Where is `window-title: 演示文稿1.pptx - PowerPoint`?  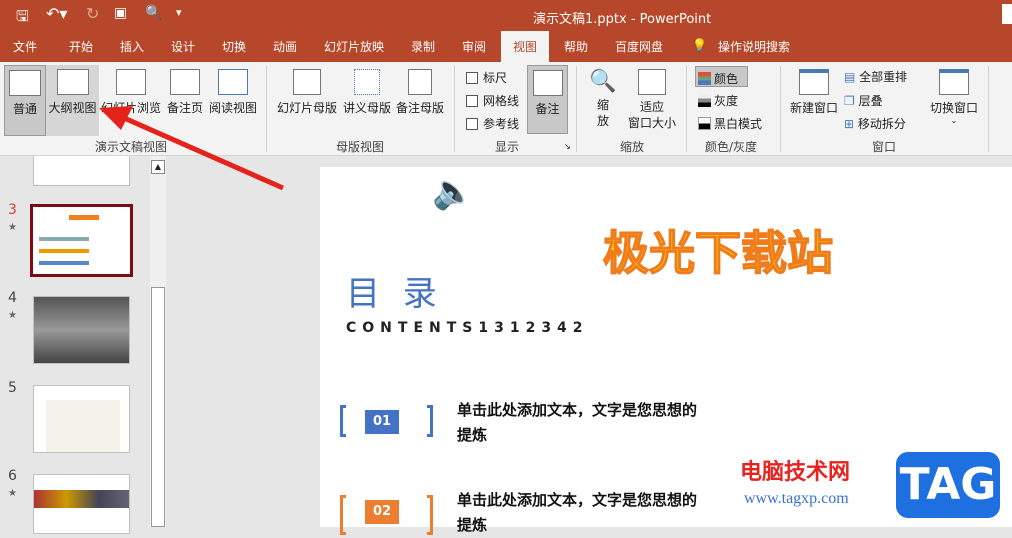
window-title: 演示文稿1.pptx - PowerPoint is located at coordinates (622, 19).